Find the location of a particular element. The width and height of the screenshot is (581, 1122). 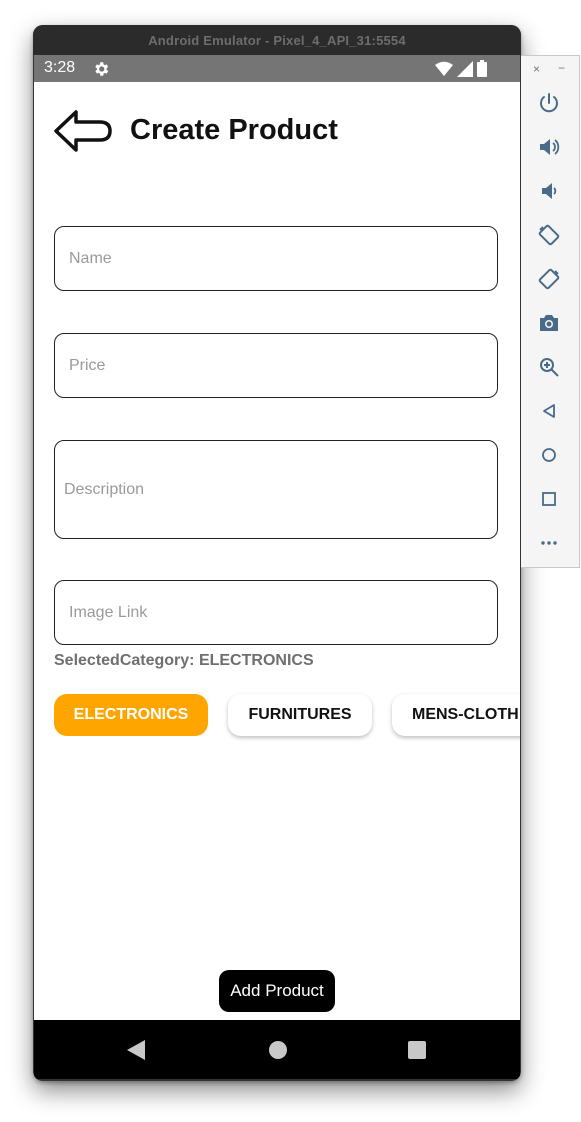

power-icon is located at coordinates (549, 103).